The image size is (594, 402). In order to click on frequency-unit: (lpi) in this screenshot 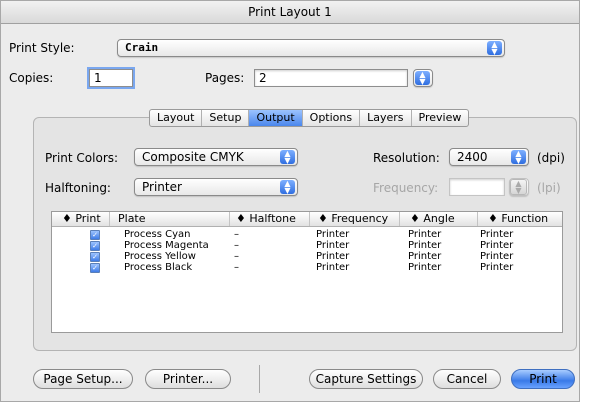, I will do `click(549, 188)`.